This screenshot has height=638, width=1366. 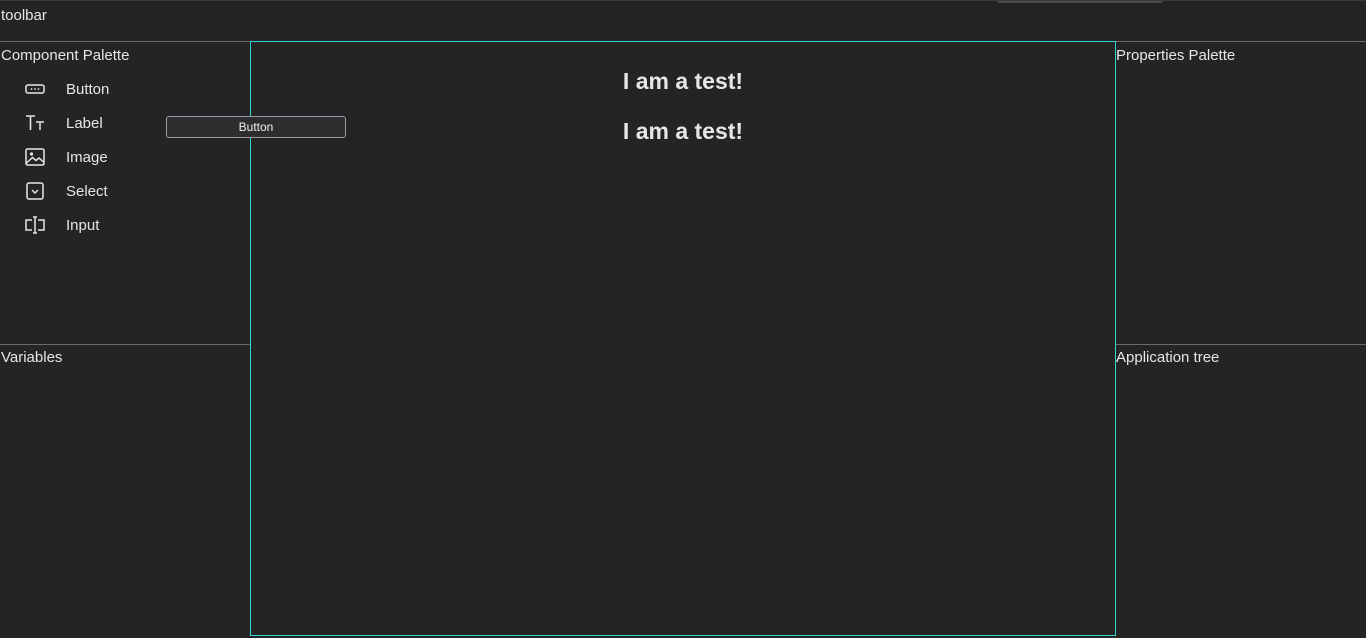 What do you see at coordinates (35, 157) in the screenshot?
I see `image-icon` at bounding box center [35, 157].